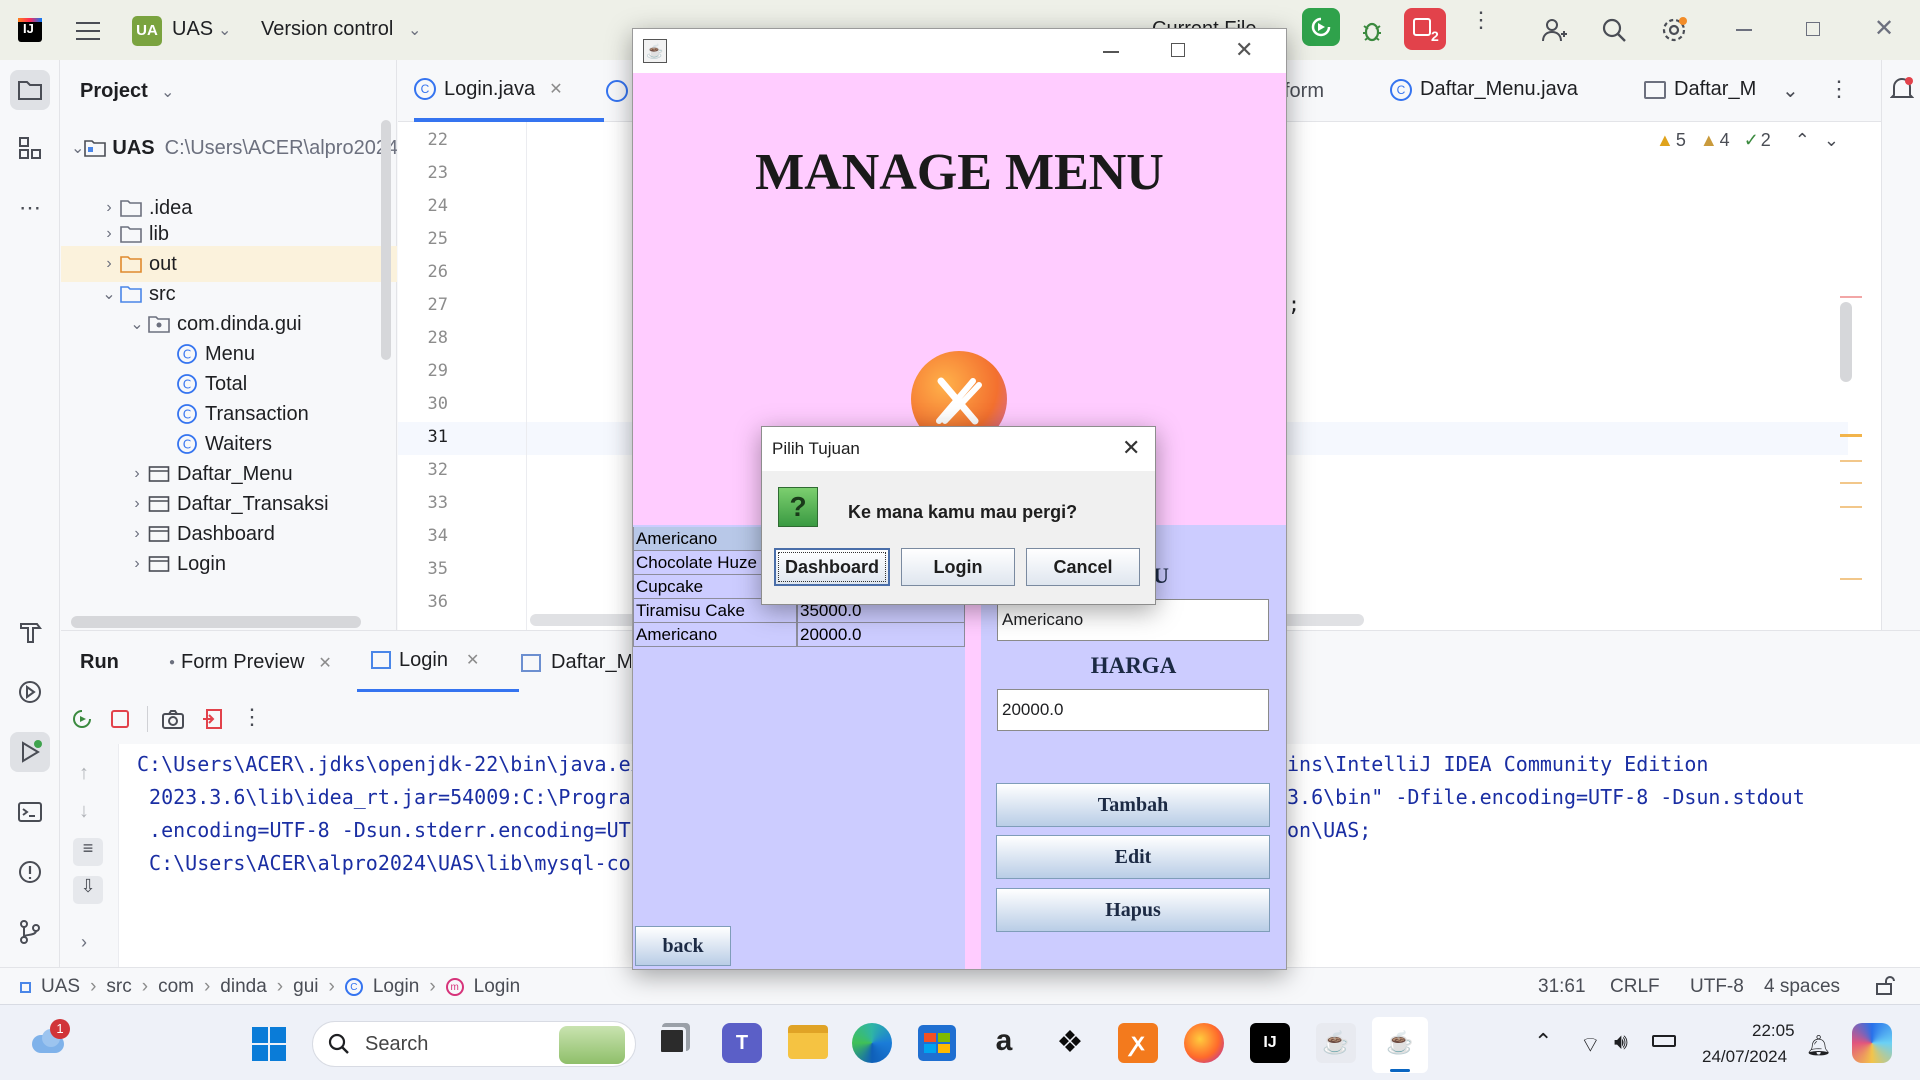 This screenshot has height=1080, width=1920. What do you see at coordinates (832, 567) in the screenshot?
I see `dashboard-button: Dashboard` at bounding box center [832, 567].